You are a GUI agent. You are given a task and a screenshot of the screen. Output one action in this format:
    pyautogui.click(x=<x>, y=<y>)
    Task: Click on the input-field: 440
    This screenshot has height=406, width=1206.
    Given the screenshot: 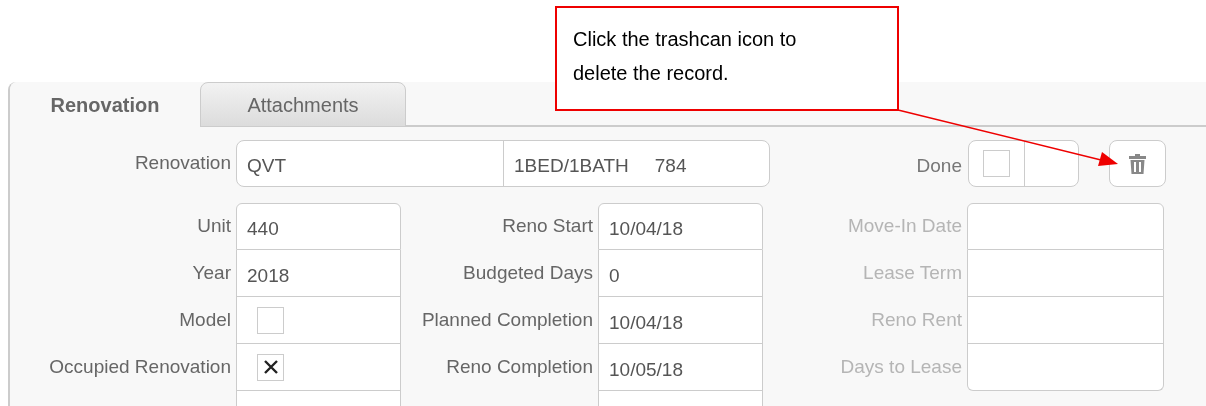 What is the action you would take?
    pyautogui.click(x=318, y=226)
    